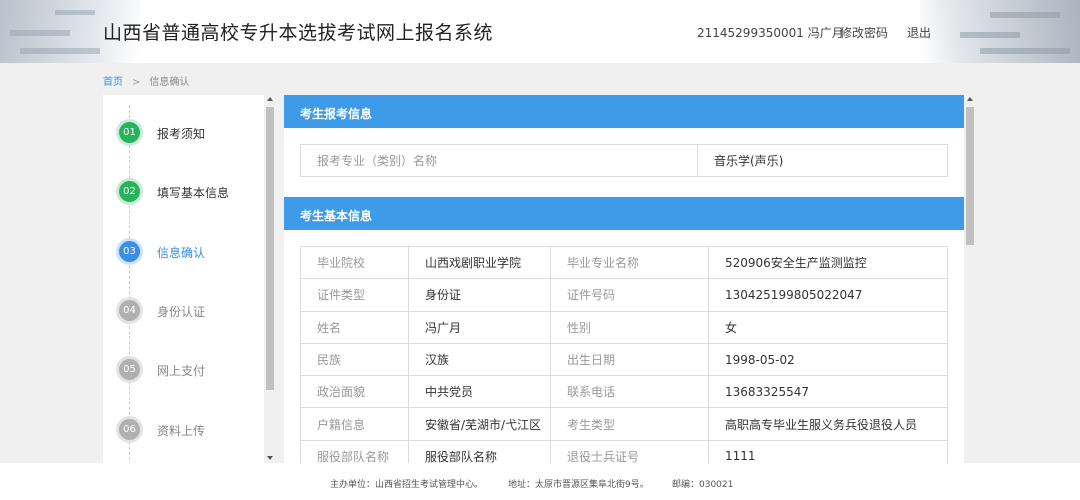 The height and width of the screenshot is (500, 1080). What do you see at coordinates (354, 392) in the screenshot?
I see `field-label: 政治面貌` at bounding box center [354, 392].